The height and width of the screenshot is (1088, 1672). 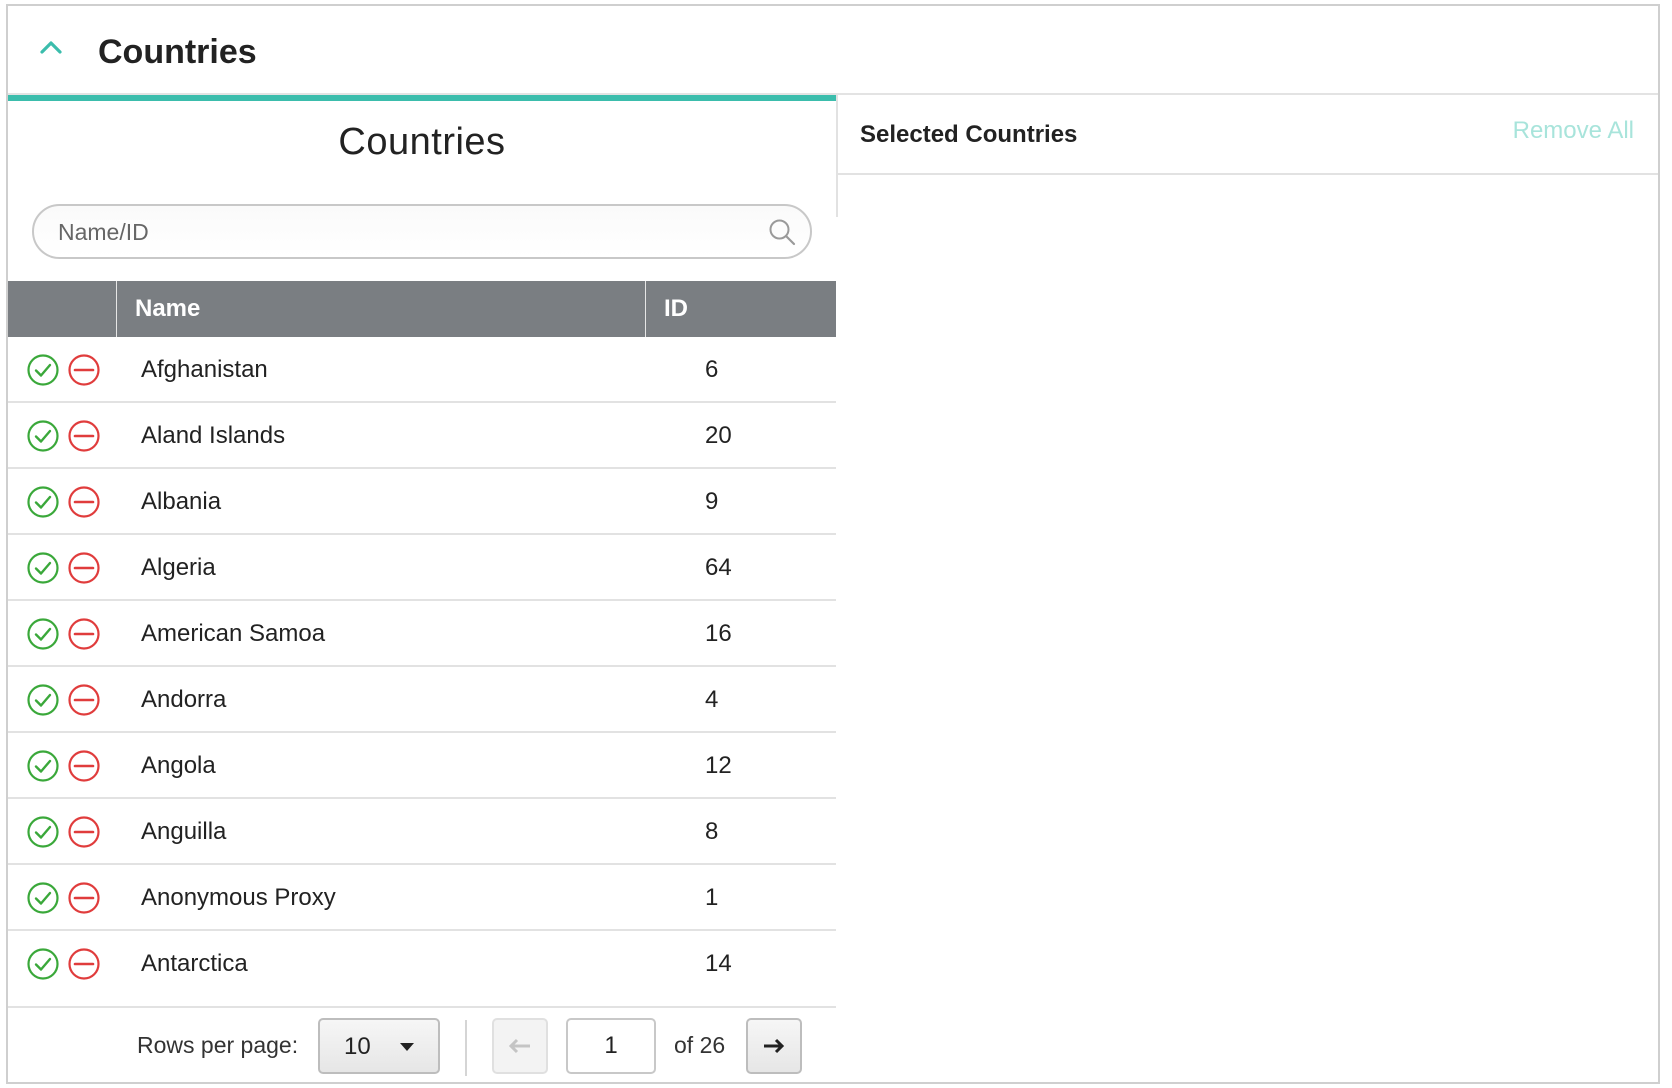 I want to click on previous-page-button, so click(x=520, y=1046).